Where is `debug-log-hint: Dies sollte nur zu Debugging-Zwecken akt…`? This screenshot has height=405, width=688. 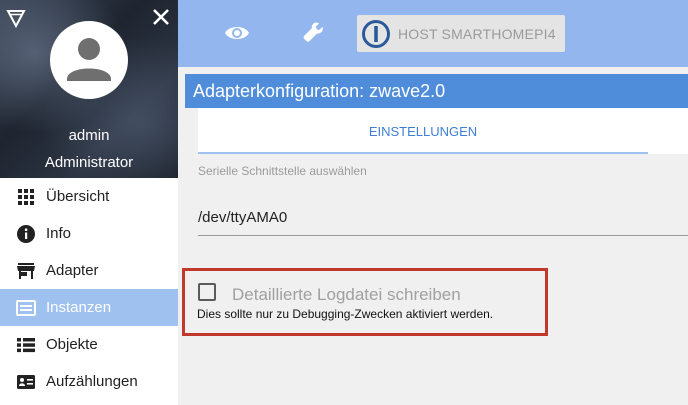 debug-log-hint: Dies sollte nur zu Debugging-Zwecken akt… is located at coordinates (345, 314).